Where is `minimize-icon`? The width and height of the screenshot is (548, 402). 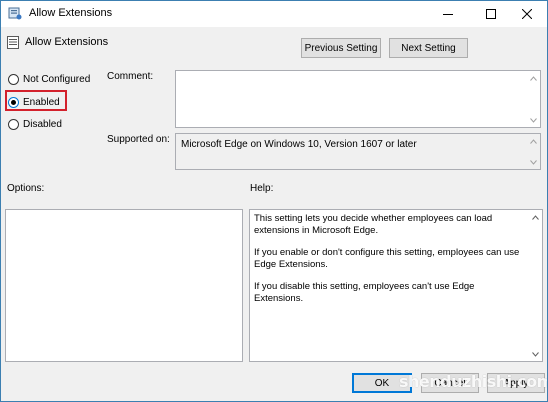
minimize-icon is located at coordinates (448, 14).